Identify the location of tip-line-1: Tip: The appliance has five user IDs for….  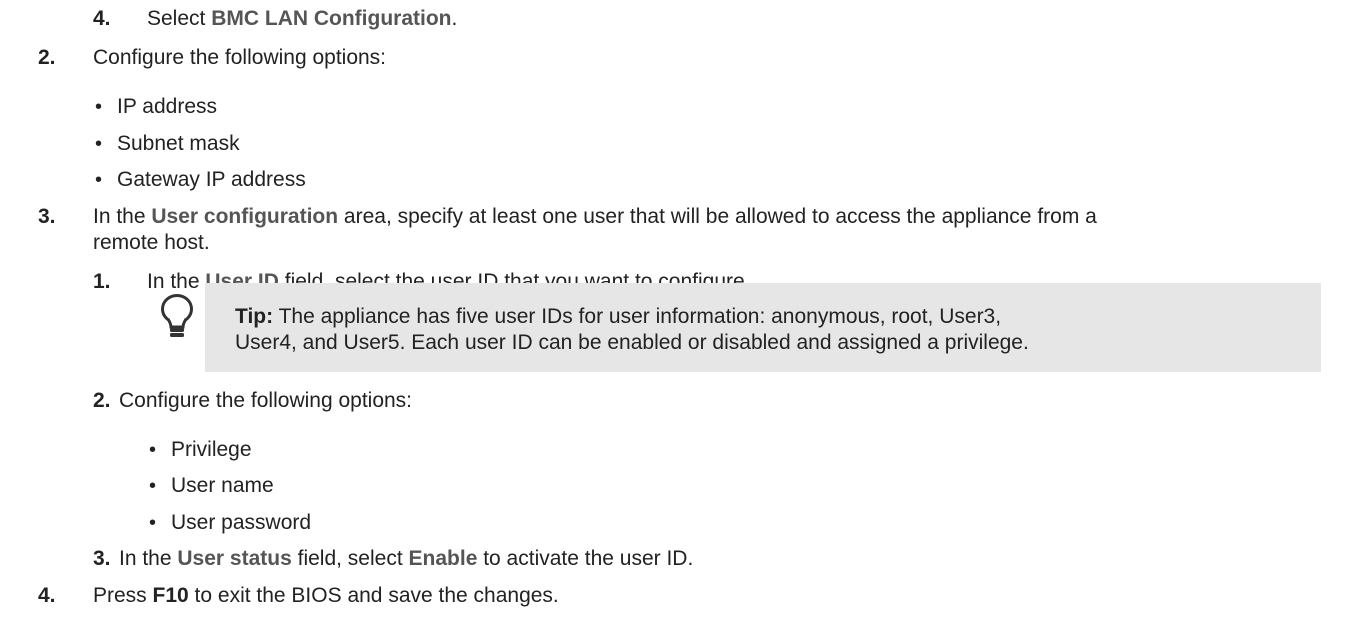
(618, 317).